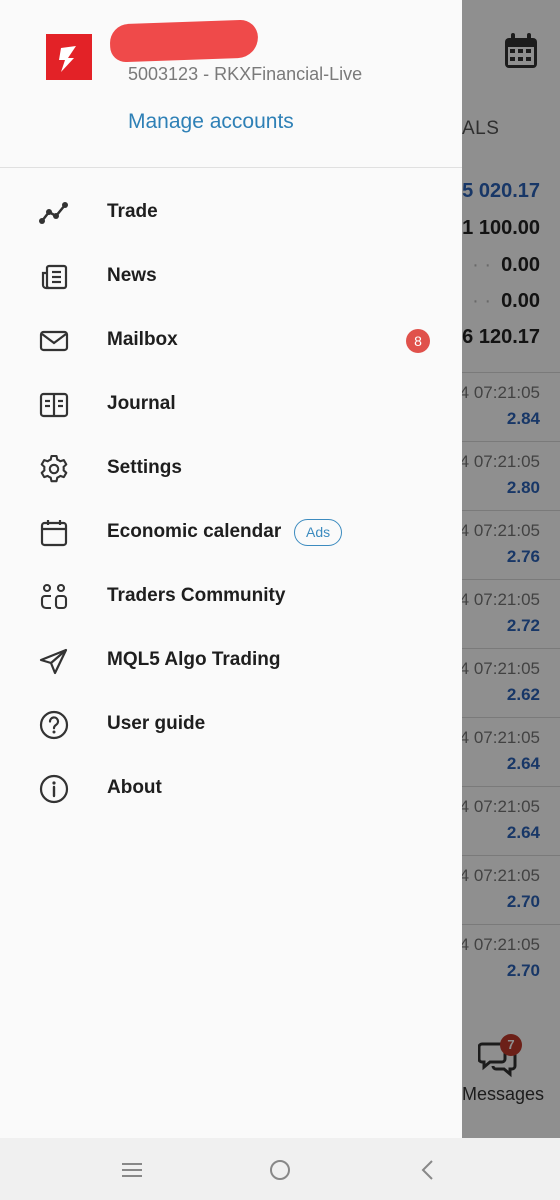 This screenshot has height=1200, width=560. I want to click on menu-item-mql5-algo-trading: MQL5 Algo Trading, so click(231, 661).